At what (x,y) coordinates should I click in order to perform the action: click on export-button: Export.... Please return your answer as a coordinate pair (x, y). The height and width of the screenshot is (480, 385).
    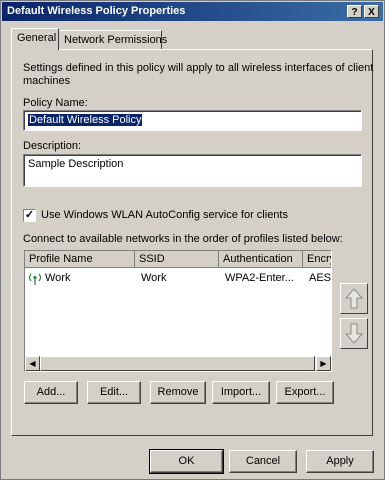
    Looking at the image, I should click on (305, 392).